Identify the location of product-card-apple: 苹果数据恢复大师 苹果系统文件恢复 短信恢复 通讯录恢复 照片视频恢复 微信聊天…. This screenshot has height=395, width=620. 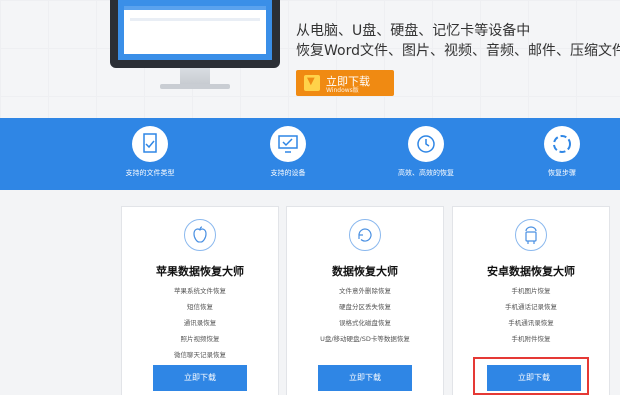
(200, 300).